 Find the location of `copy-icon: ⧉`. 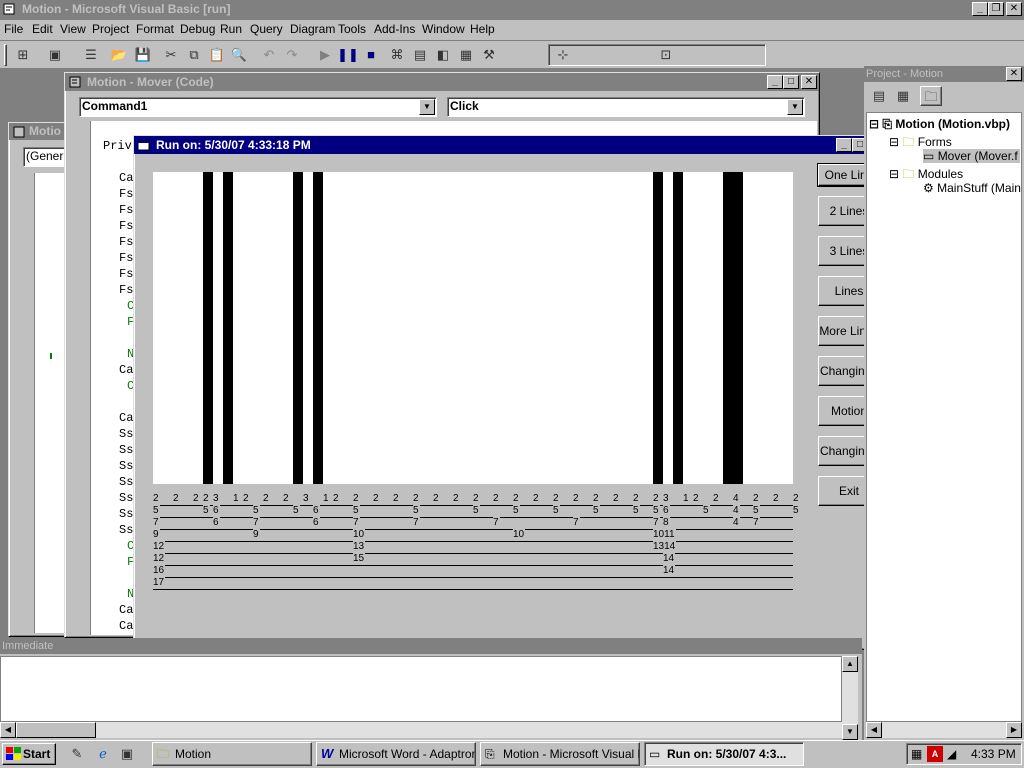

copy-icon: ⧉ is located at coordinates (194, 55).